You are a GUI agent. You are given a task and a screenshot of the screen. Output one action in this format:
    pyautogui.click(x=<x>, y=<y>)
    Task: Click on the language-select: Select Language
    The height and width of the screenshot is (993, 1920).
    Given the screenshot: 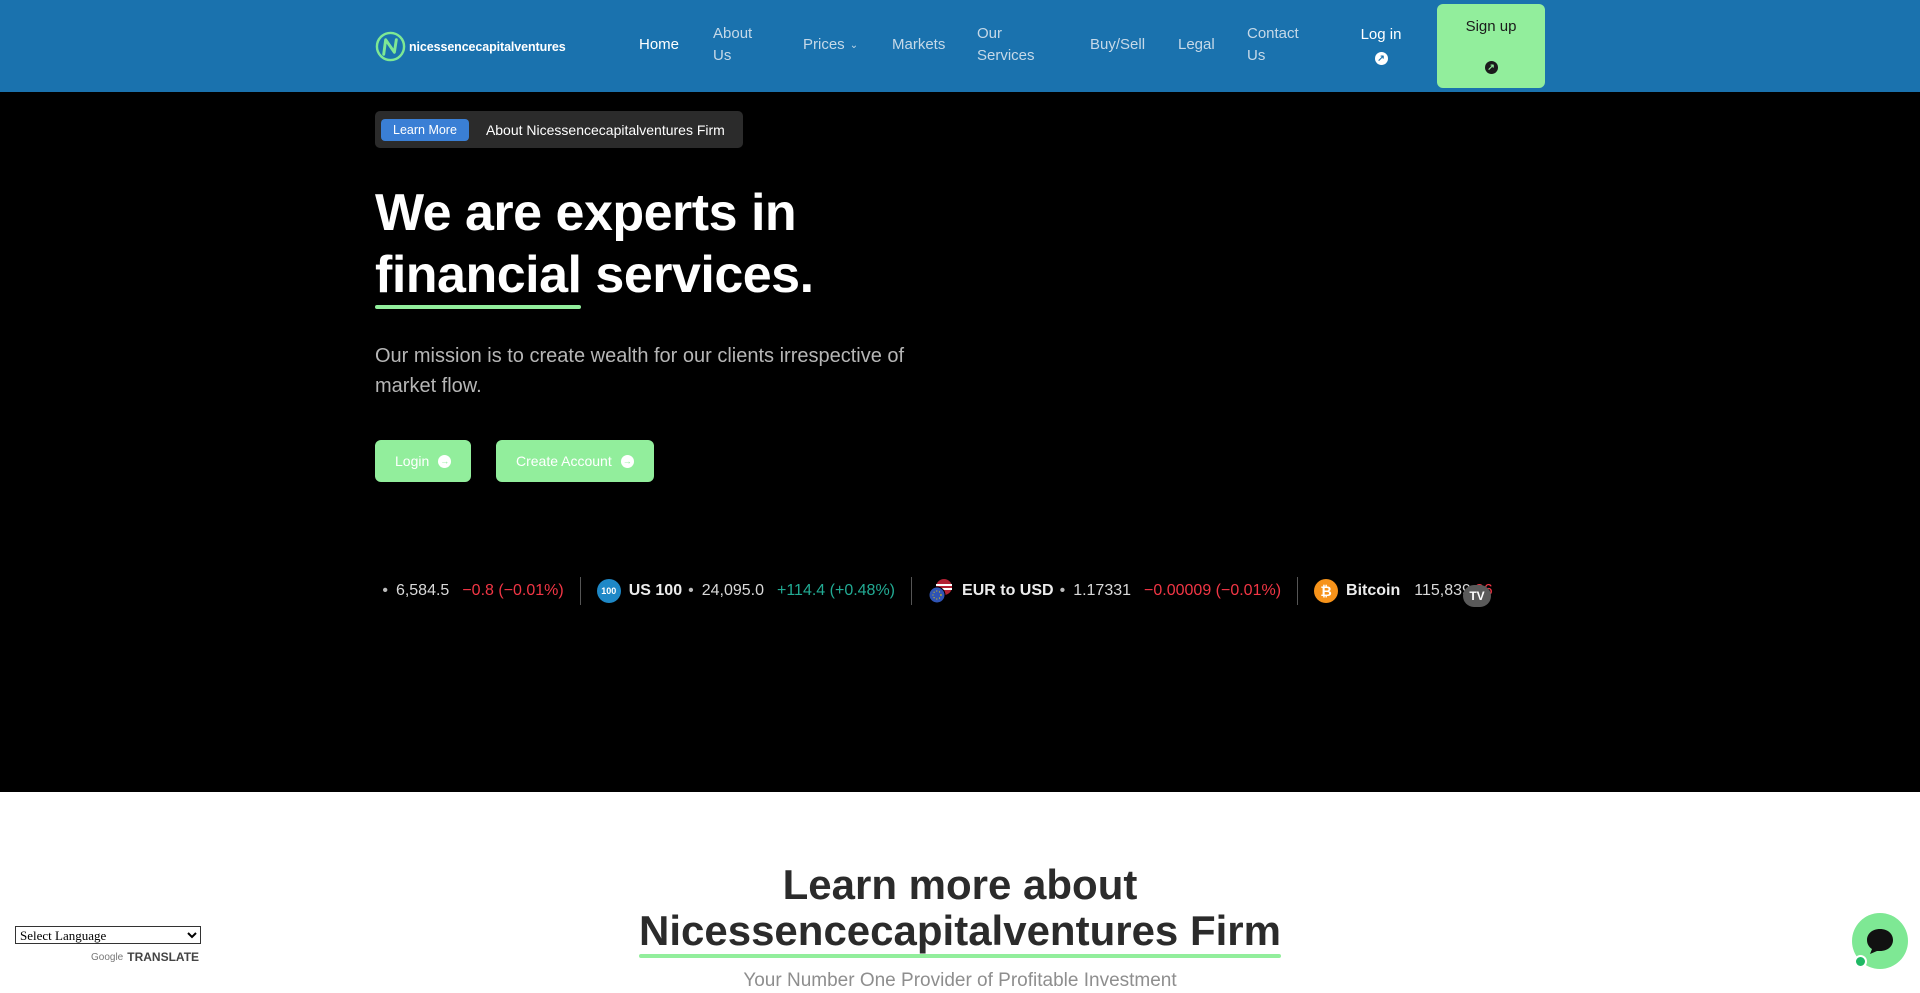 What is the action you would take?
    pyautogui.click(x=108, y=935)
    